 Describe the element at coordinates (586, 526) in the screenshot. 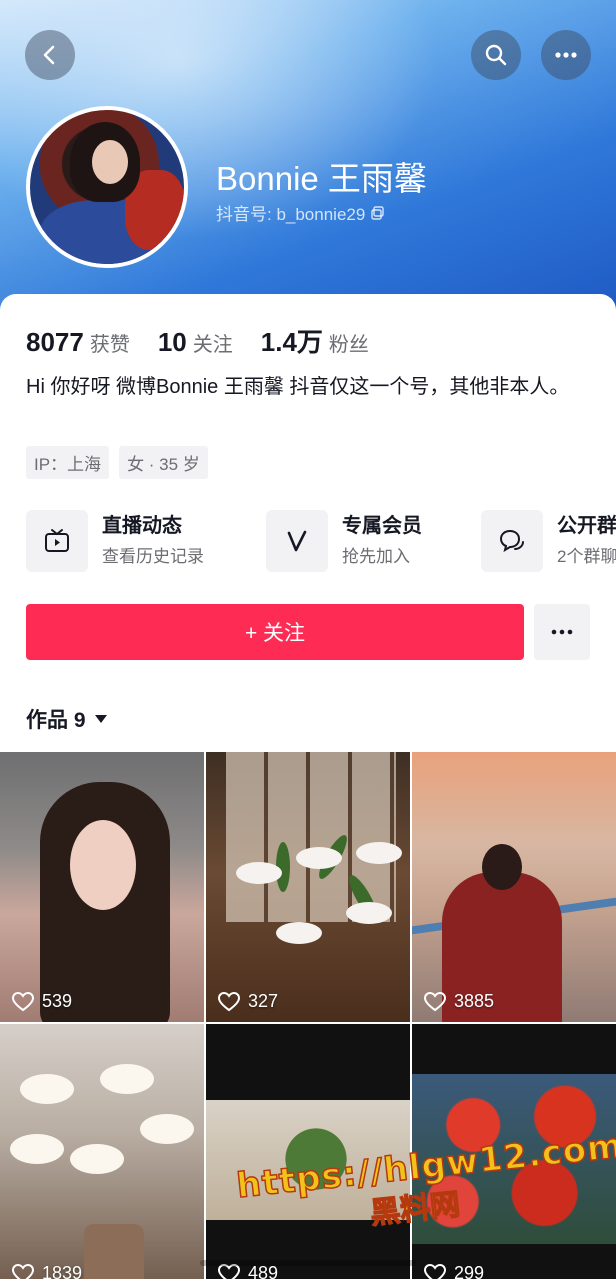

I see `feature-group-title: 公开群` at that location.